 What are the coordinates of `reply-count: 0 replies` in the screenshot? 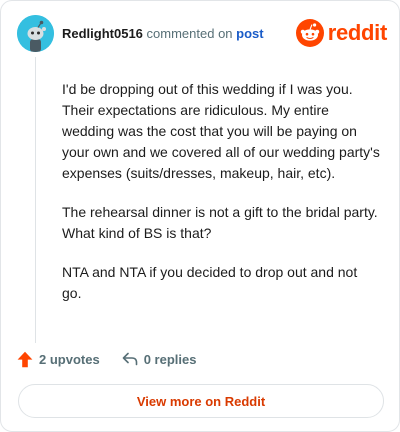 It's located at (170, 359).